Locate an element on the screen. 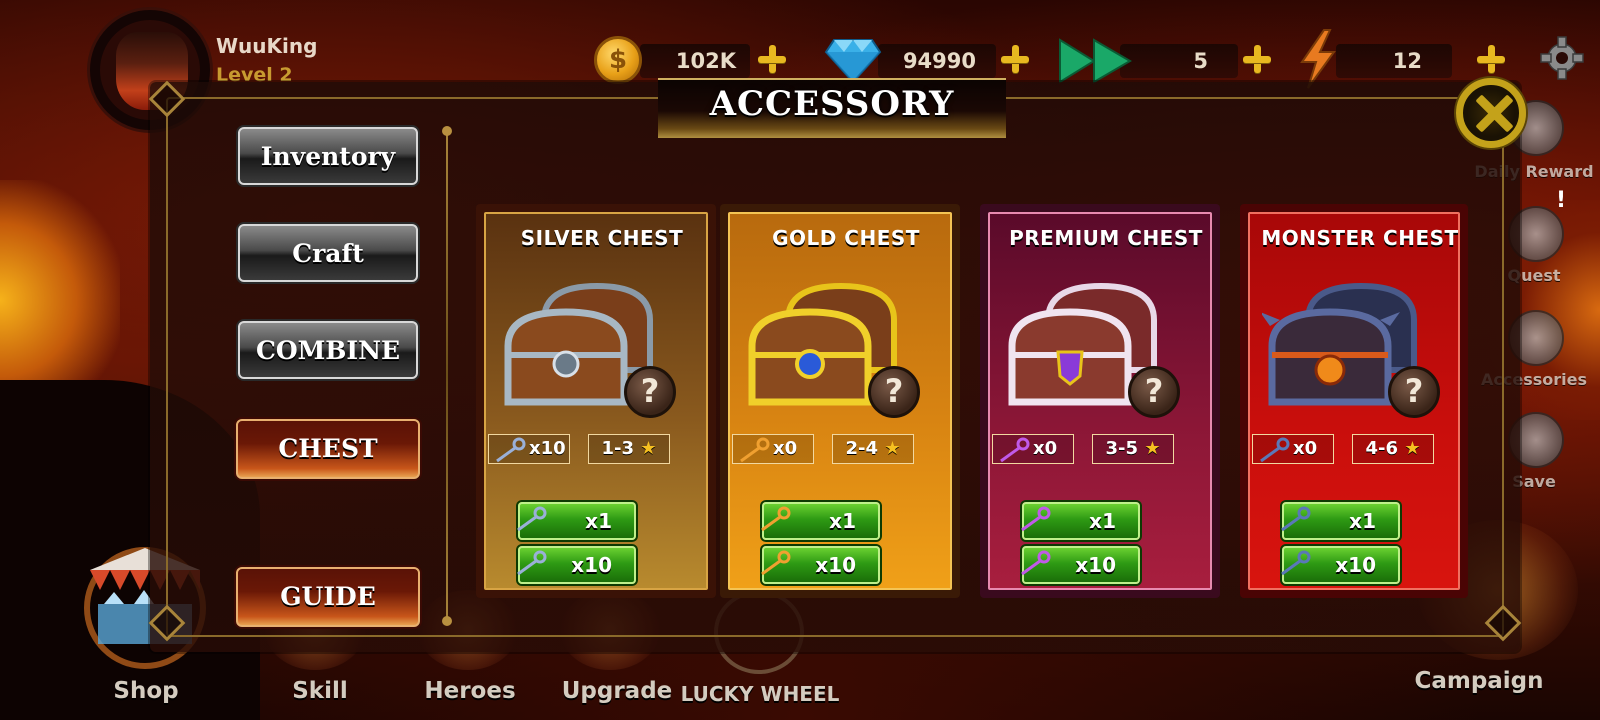  nav-heroes-label: Heroes is located at coordinates (470, 691).